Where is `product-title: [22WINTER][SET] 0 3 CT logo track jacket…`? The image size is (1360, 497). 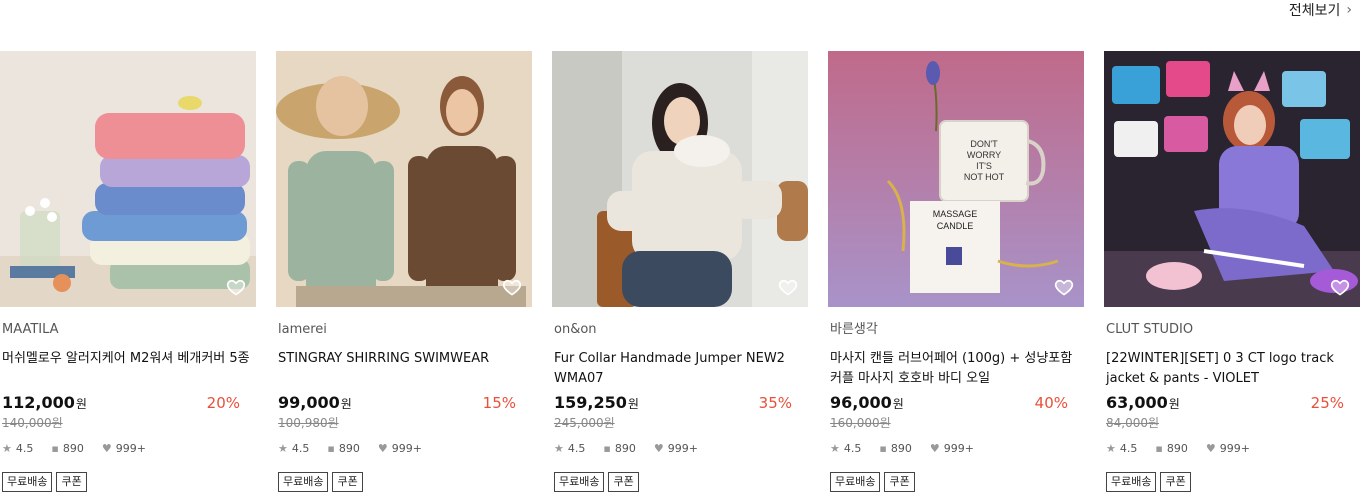 product-title: [22WINTER][SET] 0 3 CT logo track jacket… is located at coordinates (1230, 369).